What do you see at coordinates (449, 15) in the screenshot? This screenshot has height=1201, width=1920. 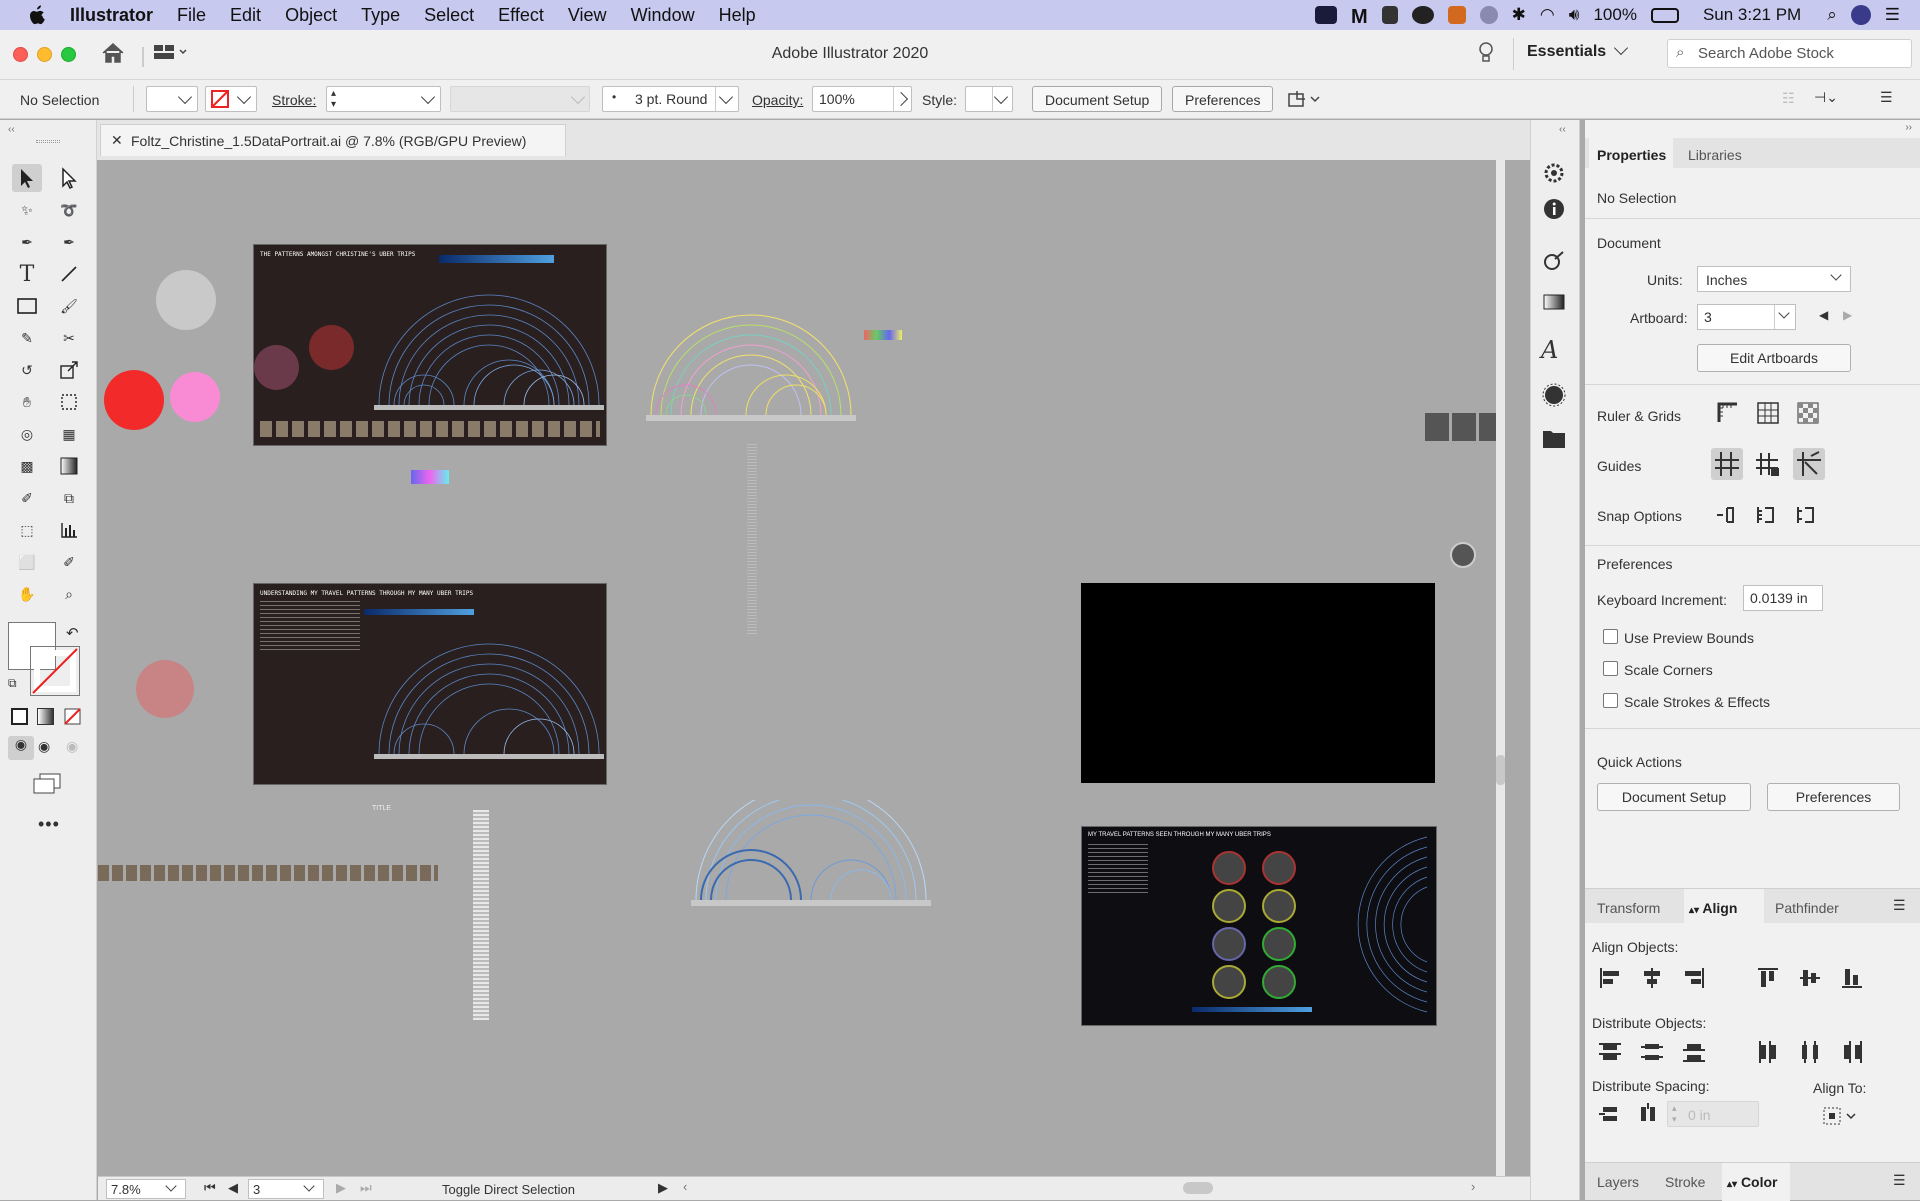 I see `menu-select: Select` at bounding box center [449, 15].